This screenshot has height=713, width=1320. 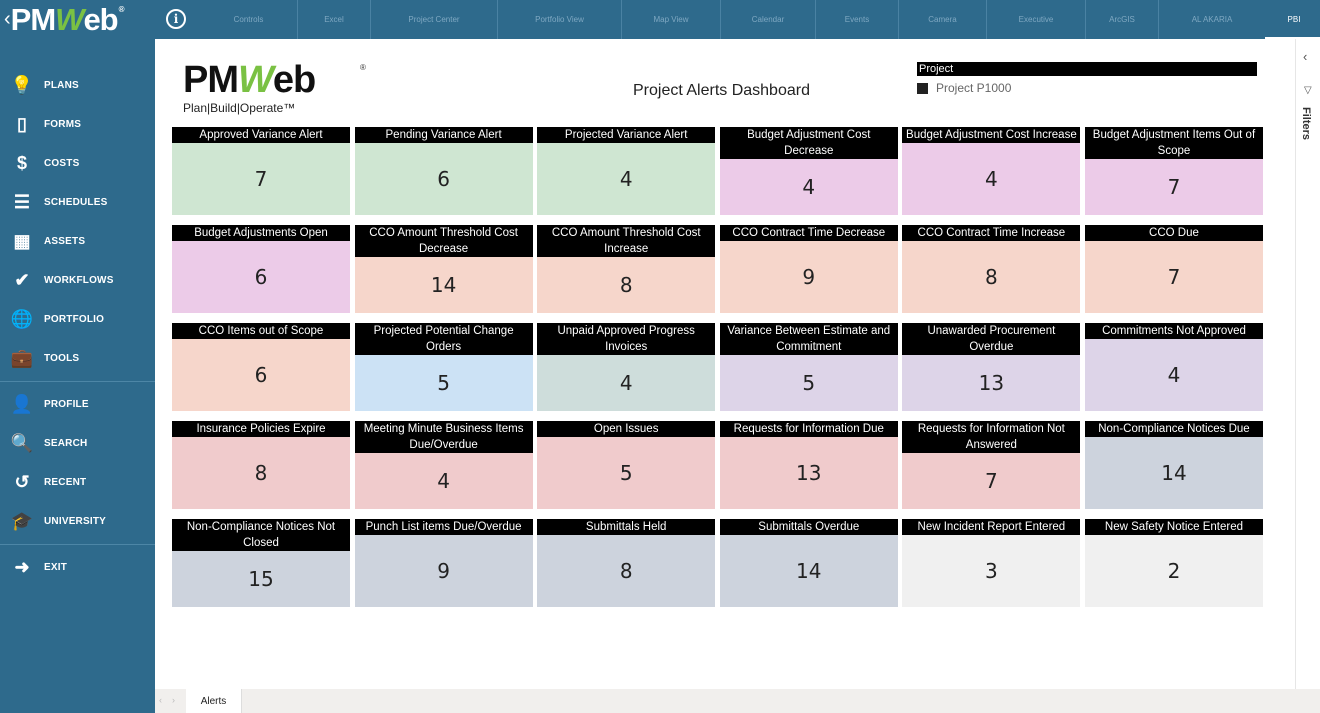 I want to click on alert-card: Budget Adjustments Open 6, so click(x=261, y=269).